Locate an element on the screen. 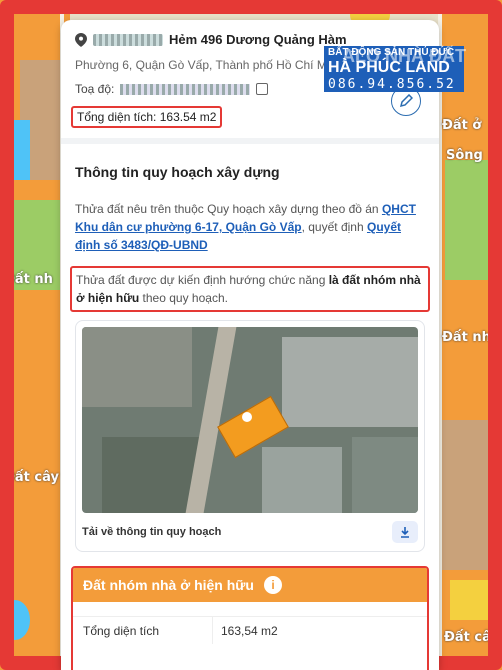 Image resolution: width=502 pixels, height=670 pixels. planning-section-title: Thông tin quy hoạch xây dựng is located at coordinates (177, 172).